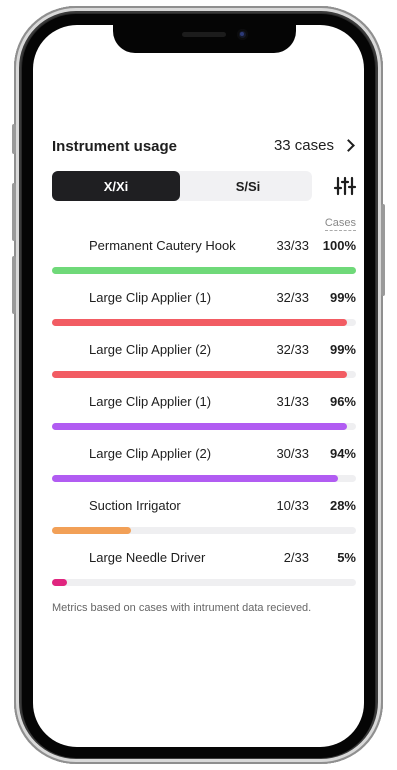 The image size is (397, 770). I want to click on instrument-name: Permanent Cautery Hook, so click(162, 245).